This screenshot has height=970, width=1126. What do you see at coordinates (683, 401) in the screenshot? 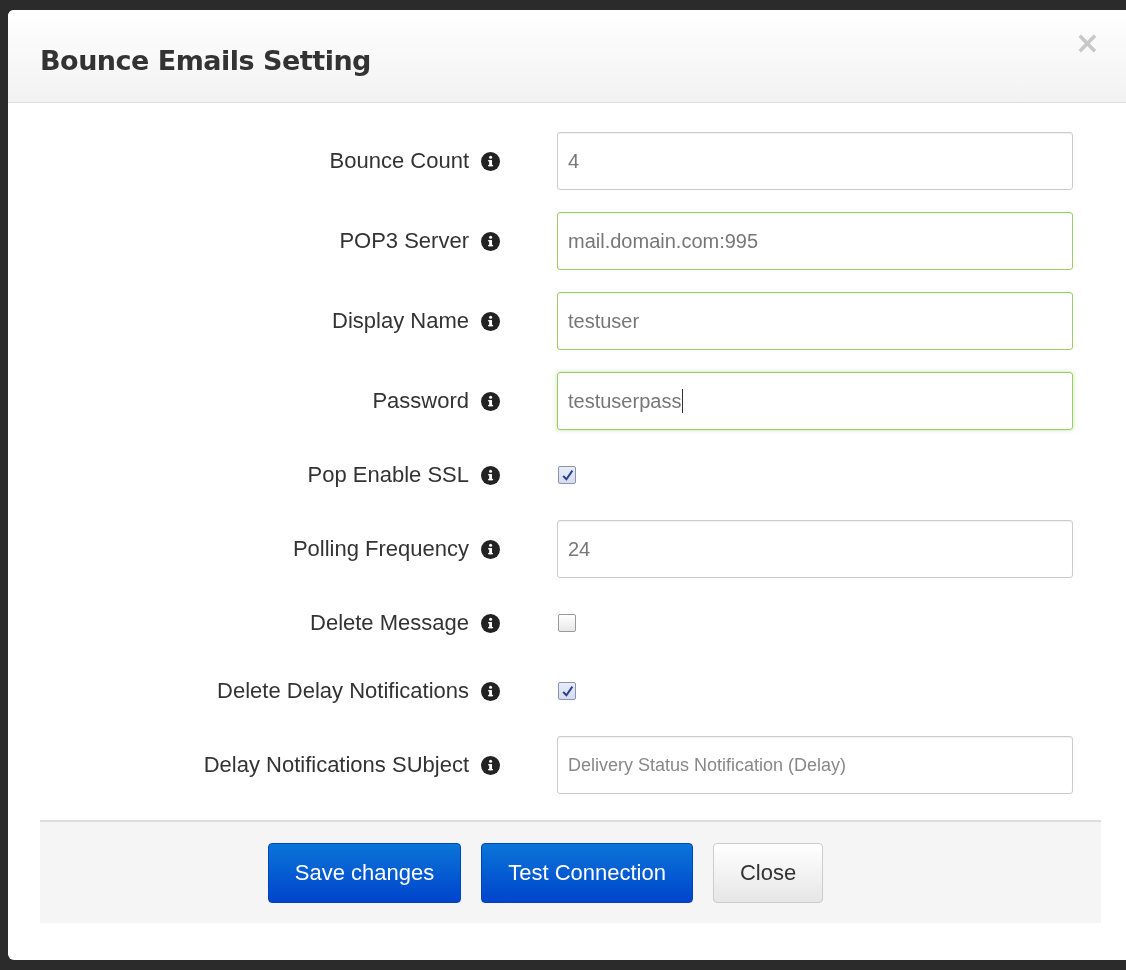
I see `text-cursor` at bounding box center [683, 401].